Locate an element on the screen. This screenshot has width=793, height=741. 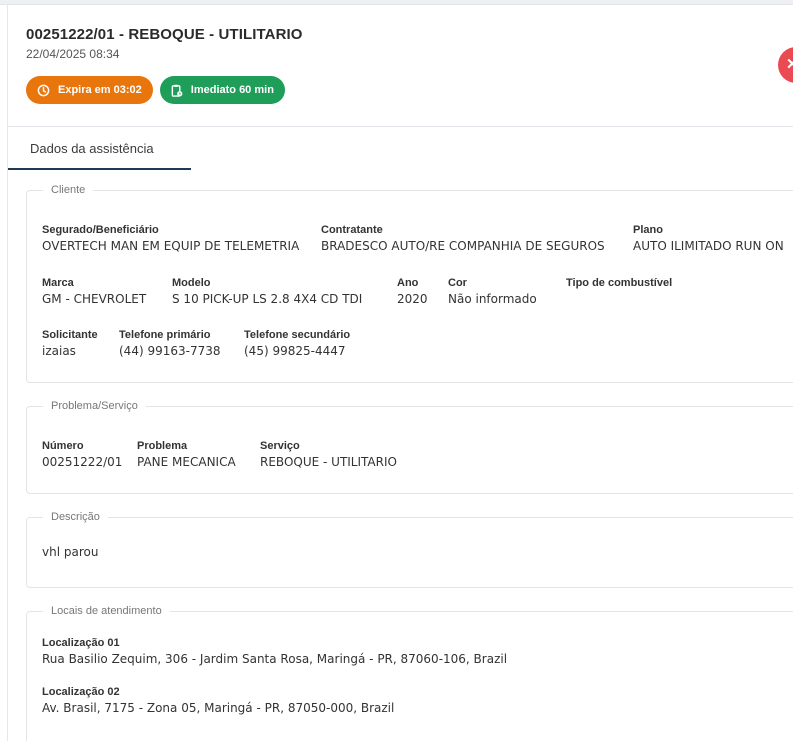
plano-field: Plano AUTO ILIMITADO RUN ON is located at coordinates (708, 238).